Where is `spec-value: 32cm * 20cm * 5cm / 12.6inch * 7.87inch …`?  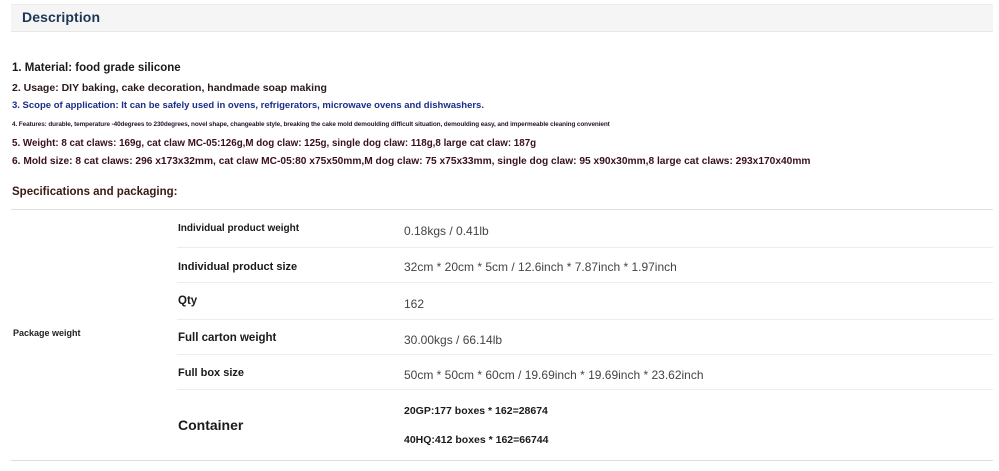 spec-value: 32cm * 20cm * 5cm / 12.6inch * 7.87inch … is located at coordinates (540, 267).